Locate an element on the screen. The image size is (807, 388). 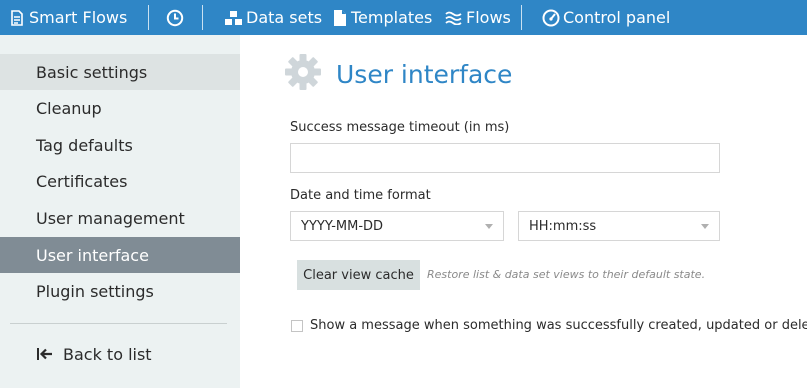
show-message-checkbox is located at coordinates (297, 326).